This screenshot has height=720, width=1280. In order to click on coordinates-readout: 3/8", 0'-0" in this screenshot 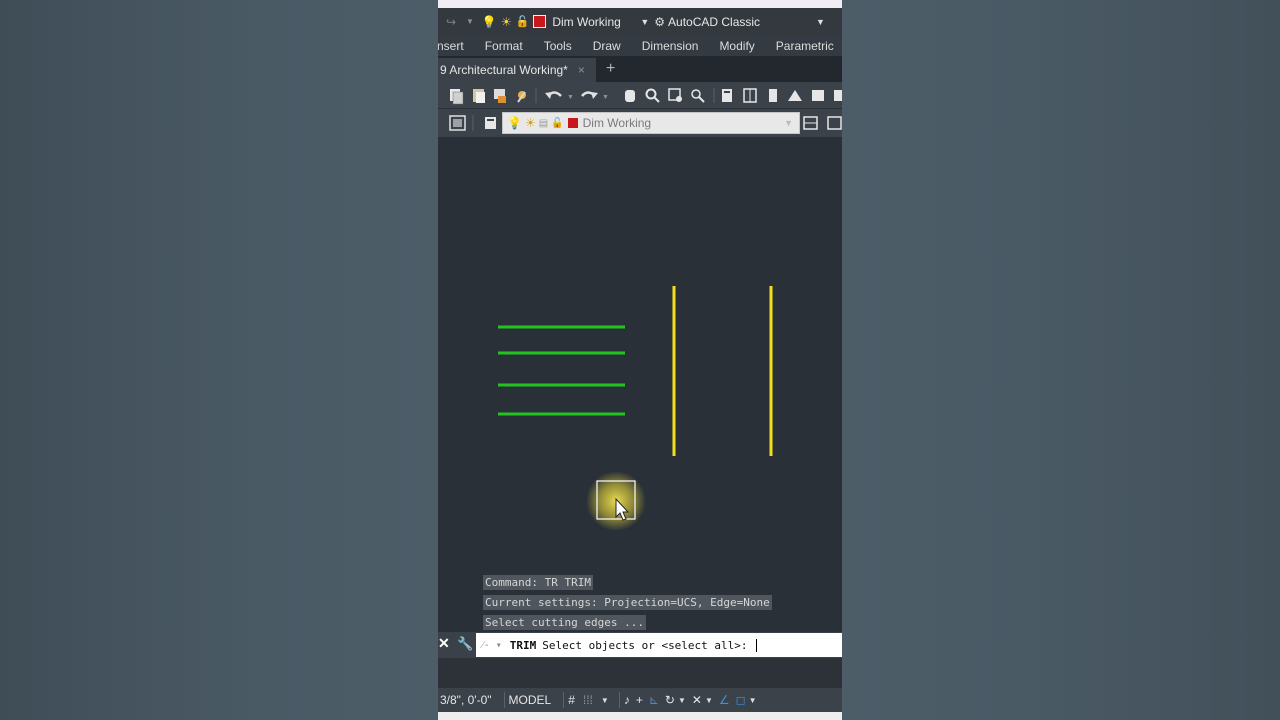, I will do `click(466, 700)`.